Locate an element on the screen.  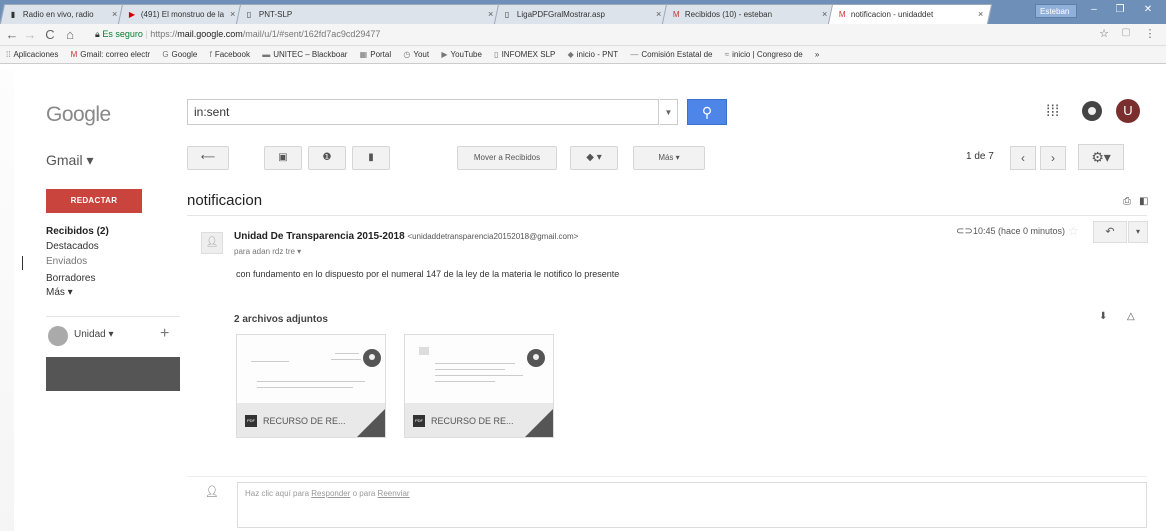
search-icon: ⚲ is located at coordinates (707, 112).